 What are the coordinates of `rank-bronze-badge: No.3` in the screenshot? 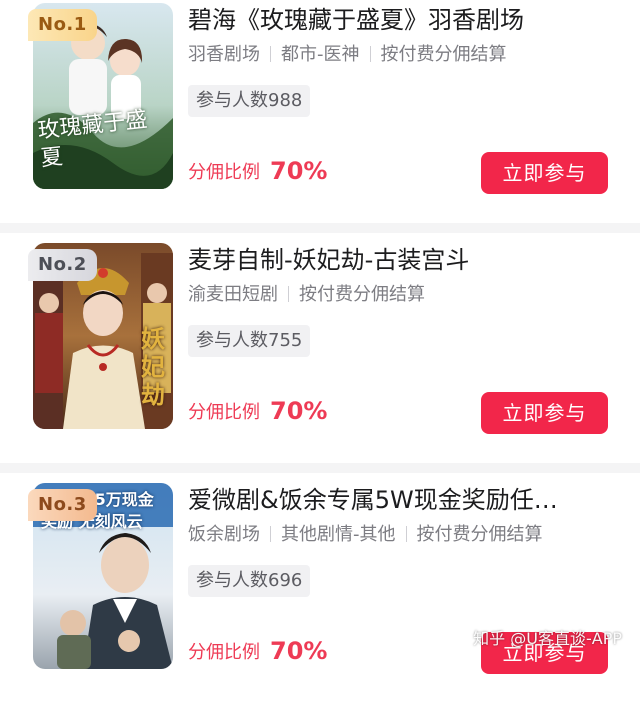 It's located at (62, 505).